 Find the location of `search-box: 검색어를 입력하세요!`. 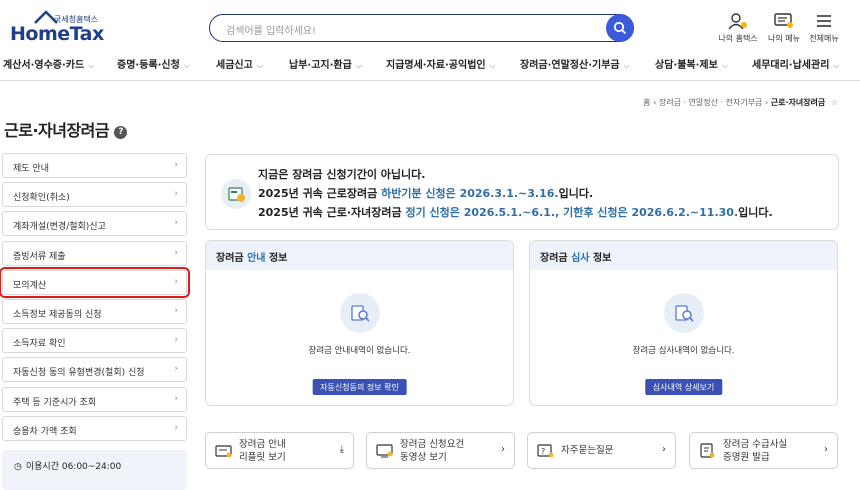

search-box: 검색어를 입력하세요! is located at coordinates (421, 27).